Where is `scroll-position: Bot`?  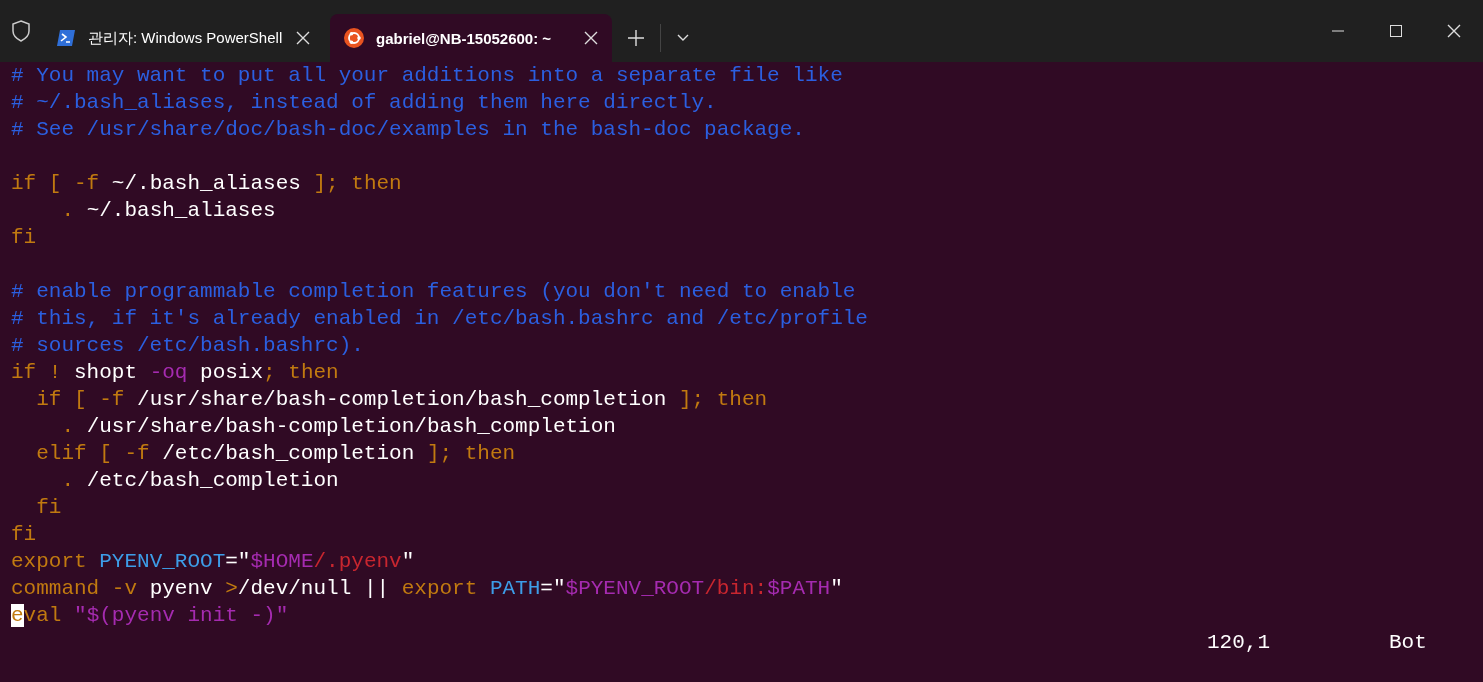 scroll-position: Bot is located at coordinates (1408, 643).